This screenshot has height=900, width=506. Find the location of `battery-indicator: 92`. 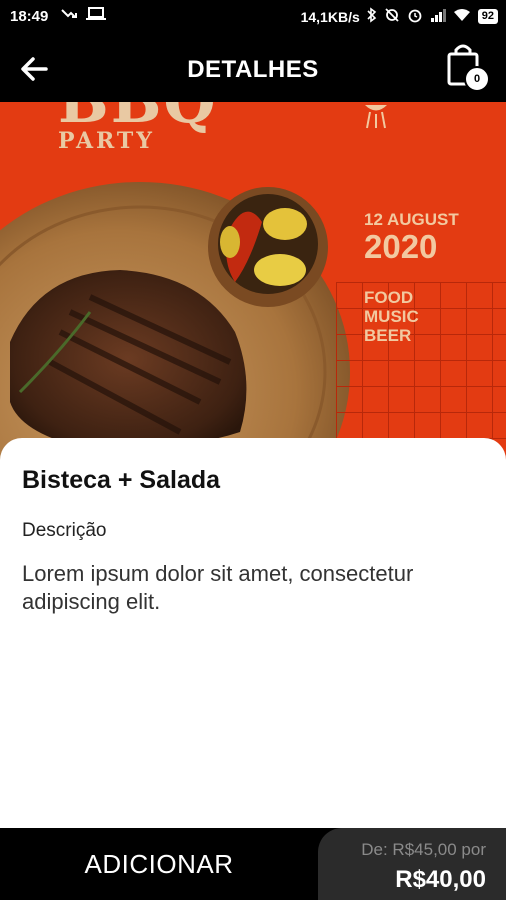

battery-indicator: 92 is located at coordinates (487, 16).